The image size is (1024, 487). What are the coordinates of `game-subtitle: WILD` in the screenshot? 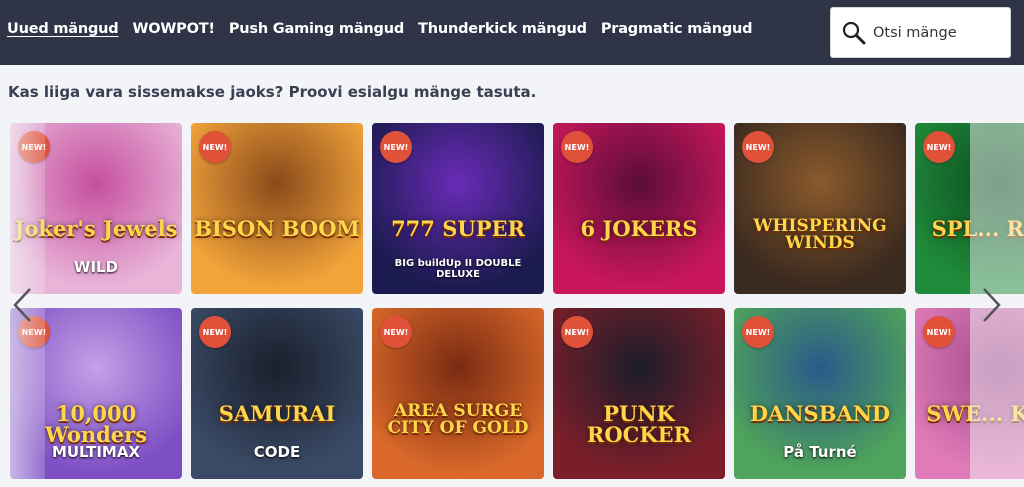 It's located at (96, 267).